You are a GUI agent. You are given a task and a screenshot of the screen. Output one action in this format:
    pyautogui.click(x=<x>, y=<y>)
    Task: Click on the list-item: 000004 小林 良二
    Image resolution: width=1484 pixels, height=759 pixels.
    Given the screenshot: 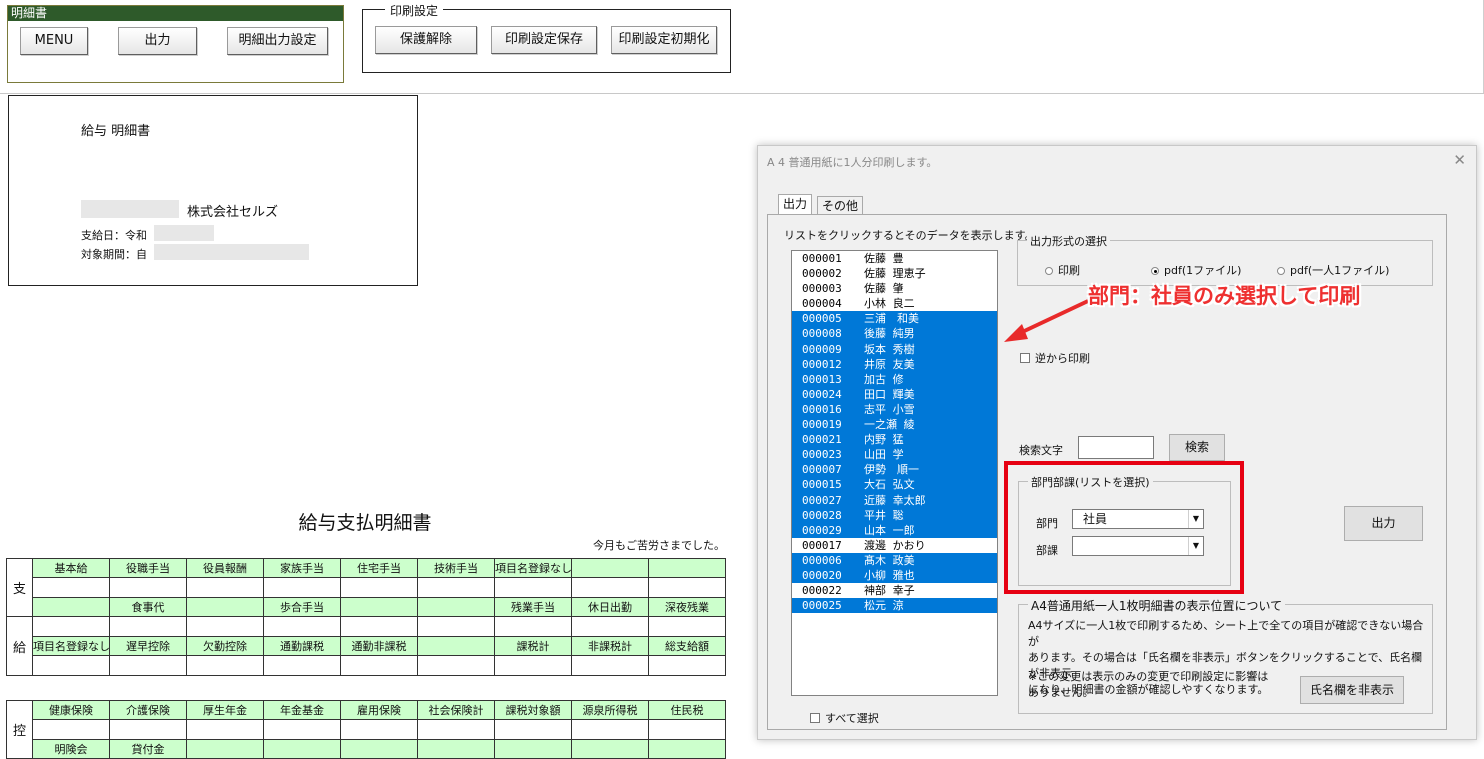 What is the action you would take?
    pyautogui.click(x=894, y=303)
    